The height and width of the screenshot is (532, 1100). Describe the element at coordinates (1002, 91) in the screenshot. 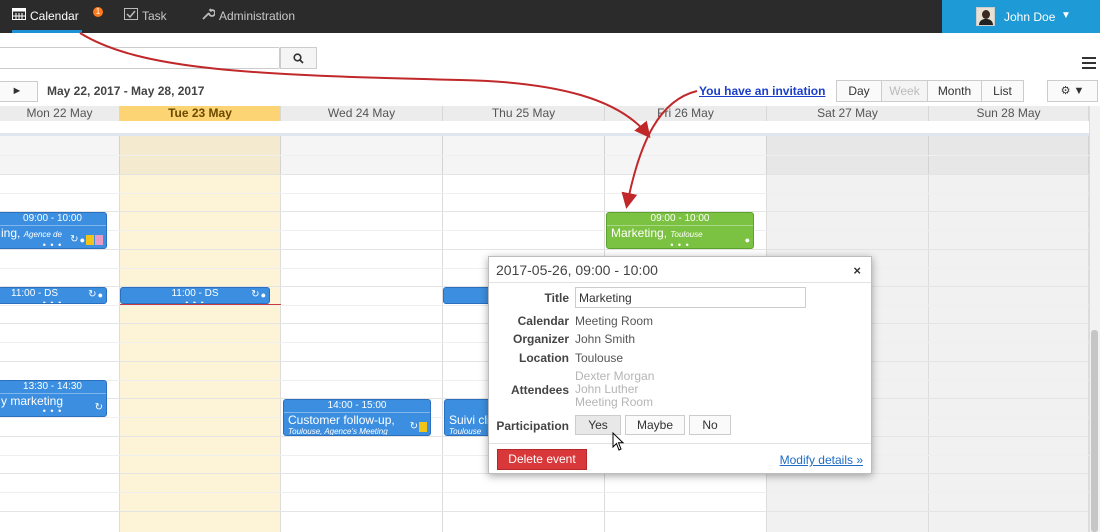

I see `view-list-button: List` at that location.